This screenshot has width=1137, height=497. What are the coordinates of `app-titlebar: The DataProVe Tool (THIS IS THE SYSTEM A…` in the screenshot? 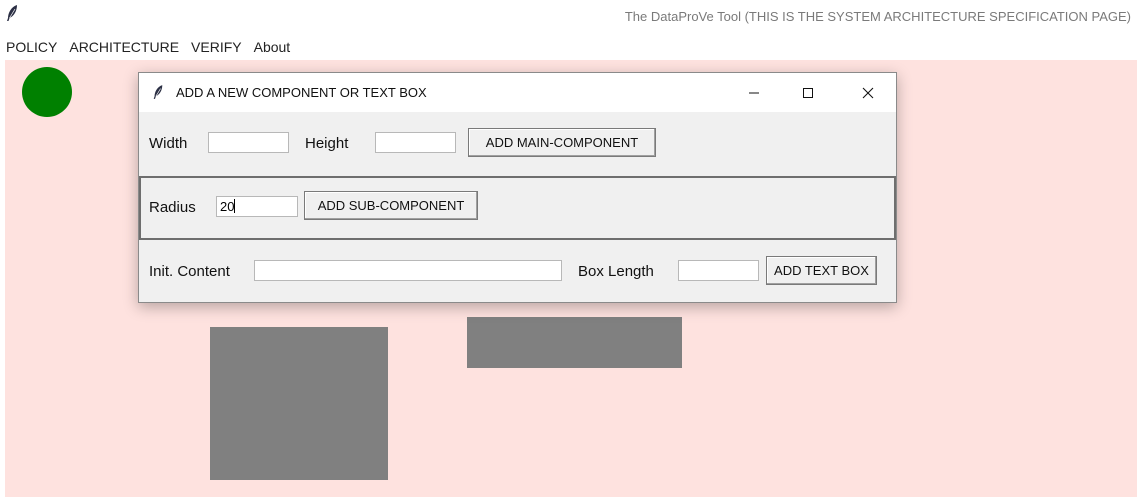 It's located at (568, 17).